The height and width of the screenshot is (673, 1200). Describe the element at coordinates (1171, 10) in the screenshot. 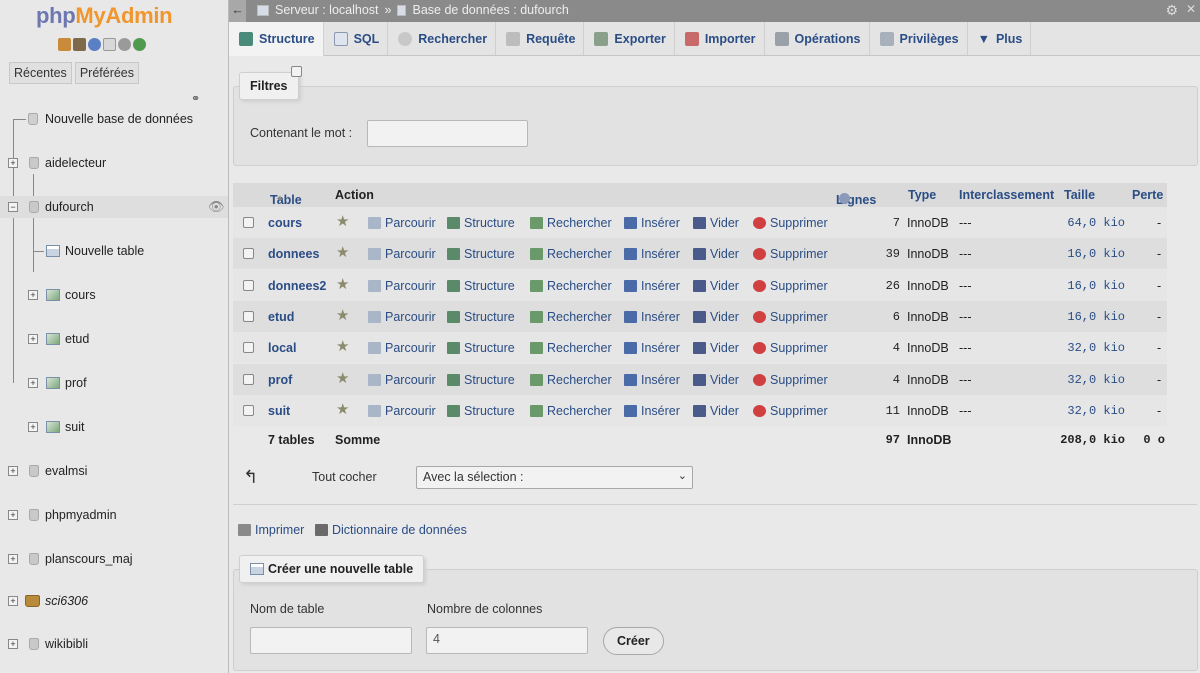

I see `settings-gear-icon: ⚙` at that location.